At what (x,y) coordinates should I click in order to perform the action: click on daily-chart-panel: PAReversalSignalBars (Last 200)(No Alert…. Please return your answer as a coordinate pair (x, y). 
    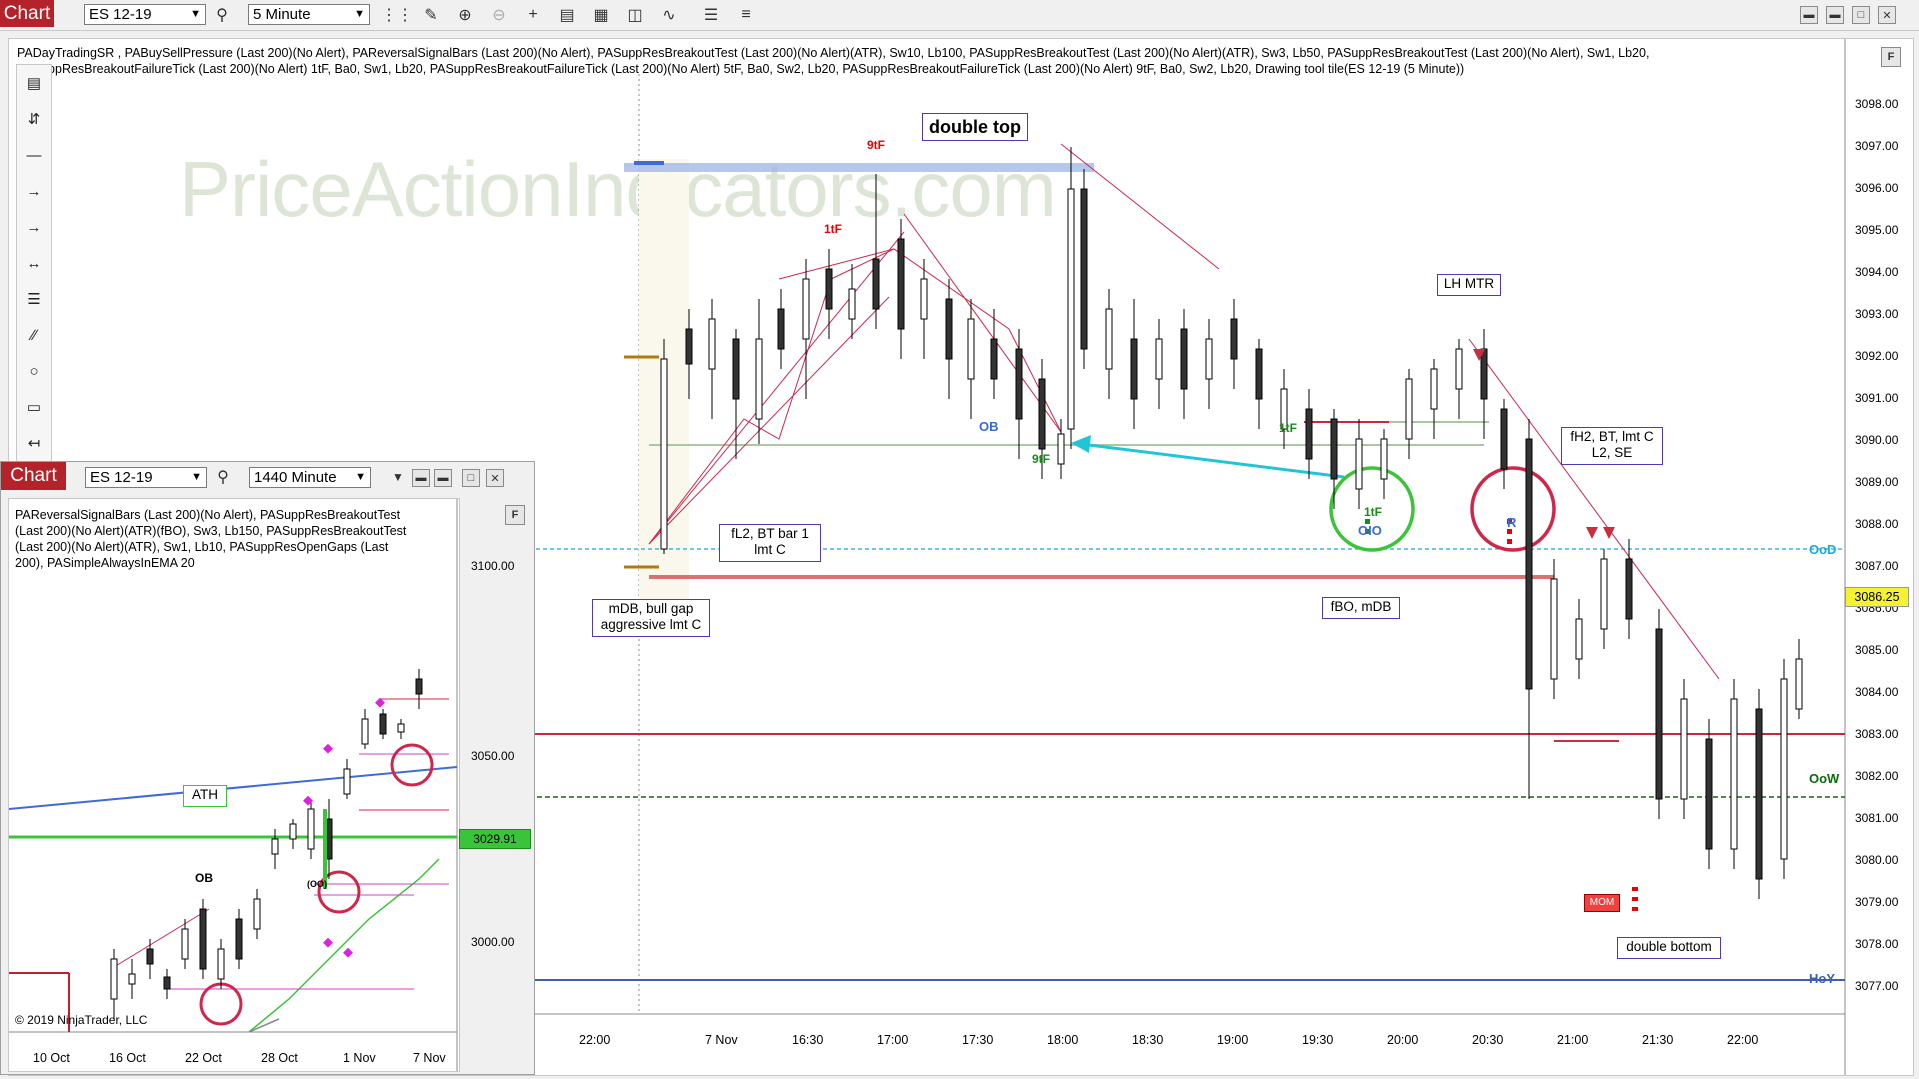
    Looking at the image, I should click on (269, 785).